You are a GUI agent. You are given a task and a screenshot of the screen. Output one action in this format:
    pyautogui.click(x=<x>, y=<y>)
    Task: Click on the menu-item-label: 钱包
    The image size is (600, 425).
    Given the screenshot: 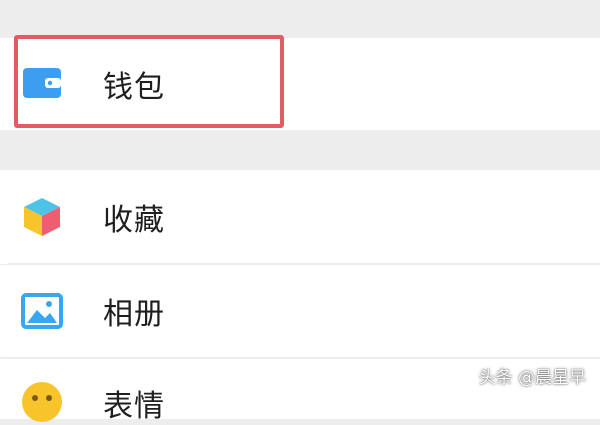 What is the action you would take?
    pyautogui.click(x=134, y=87)
    